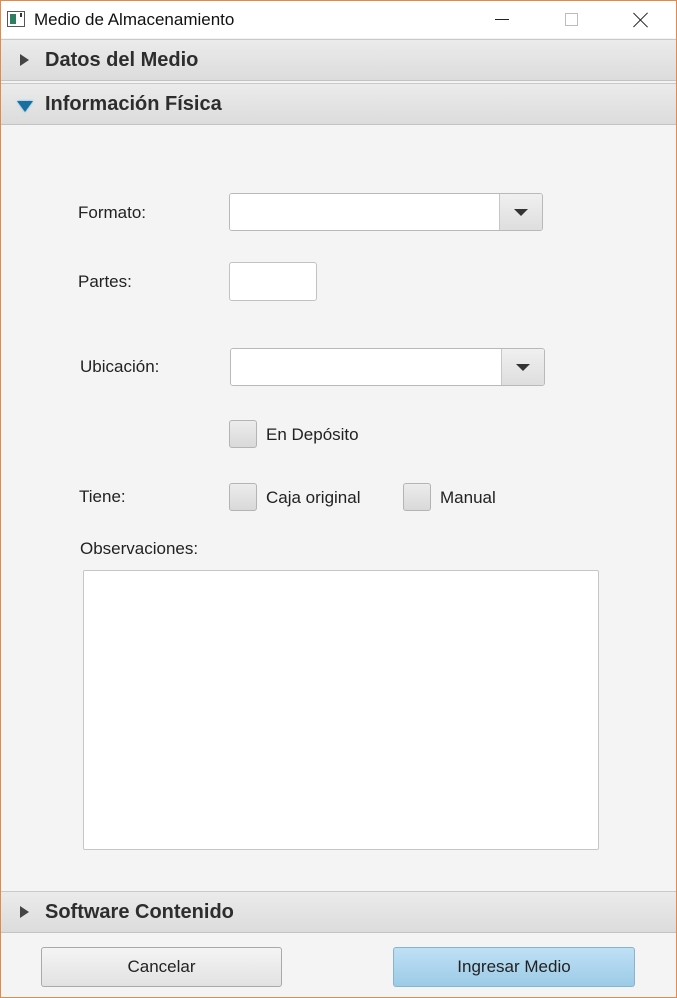  Describe the element at coordinates (139, 548) in the screenshot. I see `observaciones-label: Observaciones:` at that location.